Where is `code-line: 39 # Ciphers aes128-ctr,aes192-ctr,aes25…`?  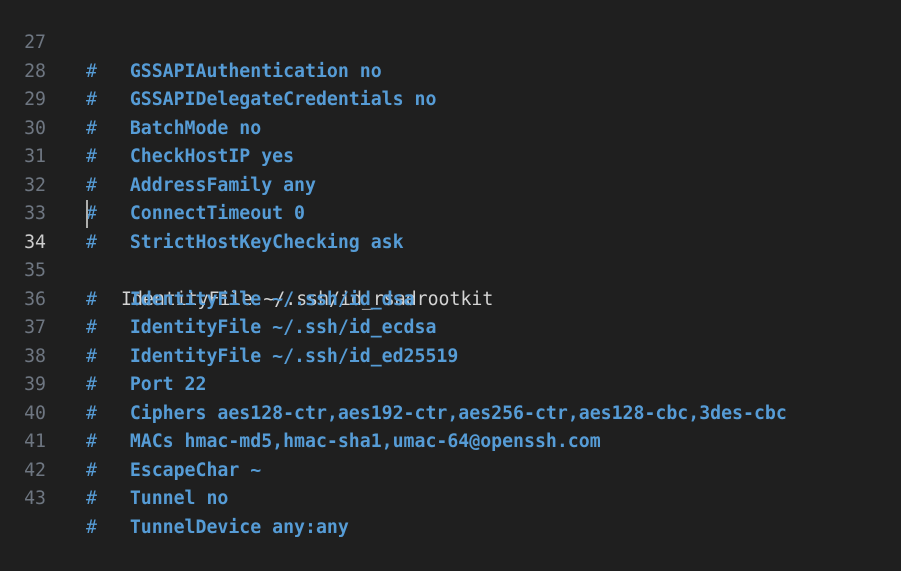
code-line: 39 # Ciphers aes128-ctr,aes192-ctr,aes25… is located at coordinates (450, 383).